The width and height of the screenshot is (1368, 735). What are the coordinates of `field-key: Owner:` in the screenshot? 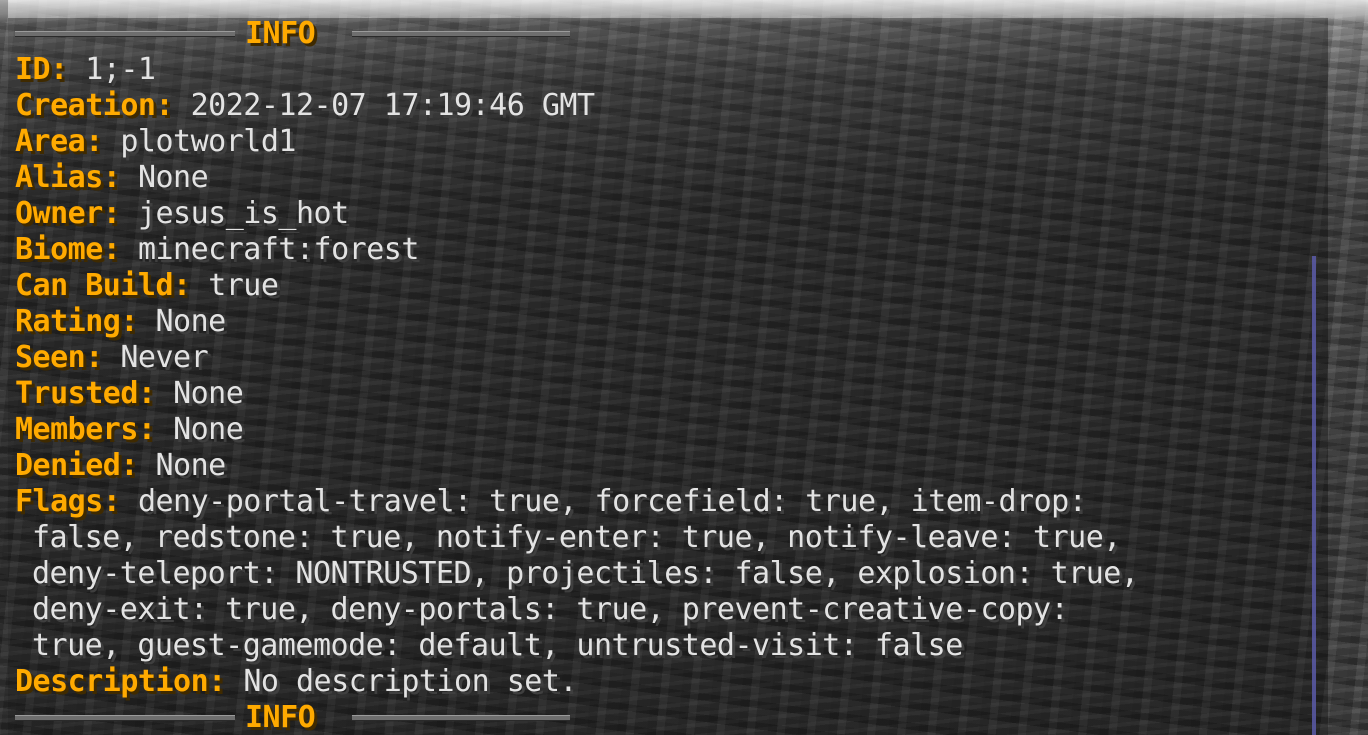 It's located at (68, 213).